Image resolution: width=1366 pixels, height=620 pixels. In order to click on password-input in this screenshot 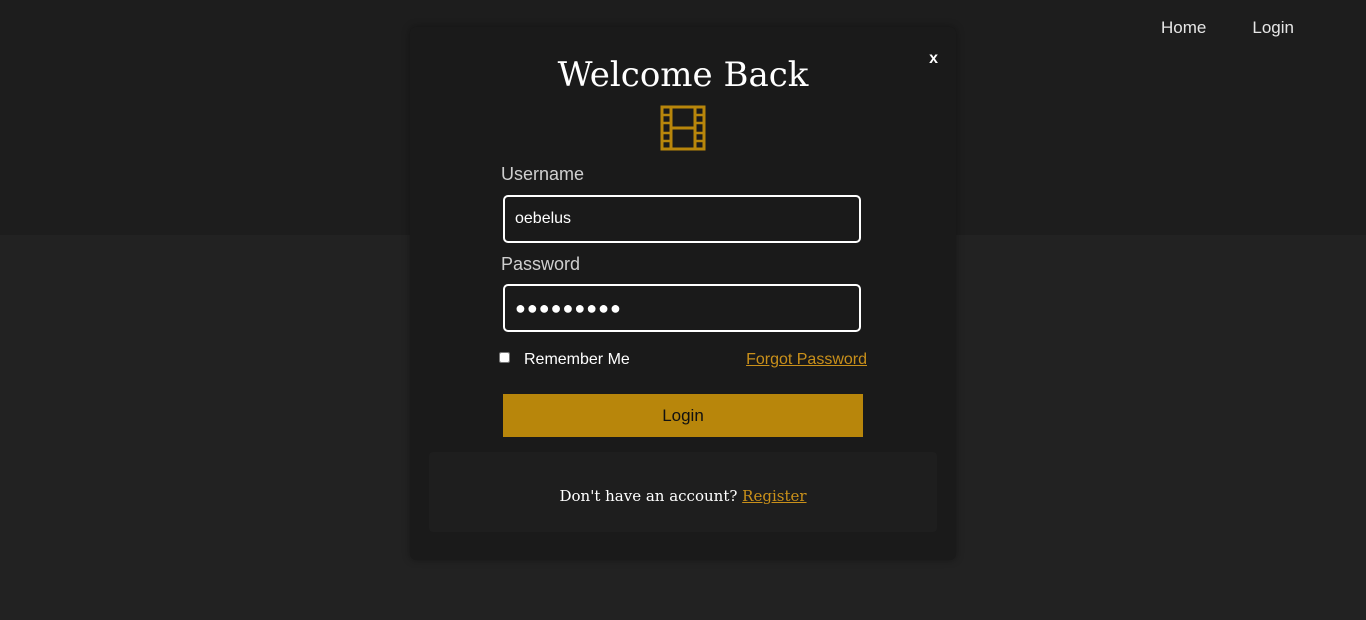, I will do `click(682, 308)`.